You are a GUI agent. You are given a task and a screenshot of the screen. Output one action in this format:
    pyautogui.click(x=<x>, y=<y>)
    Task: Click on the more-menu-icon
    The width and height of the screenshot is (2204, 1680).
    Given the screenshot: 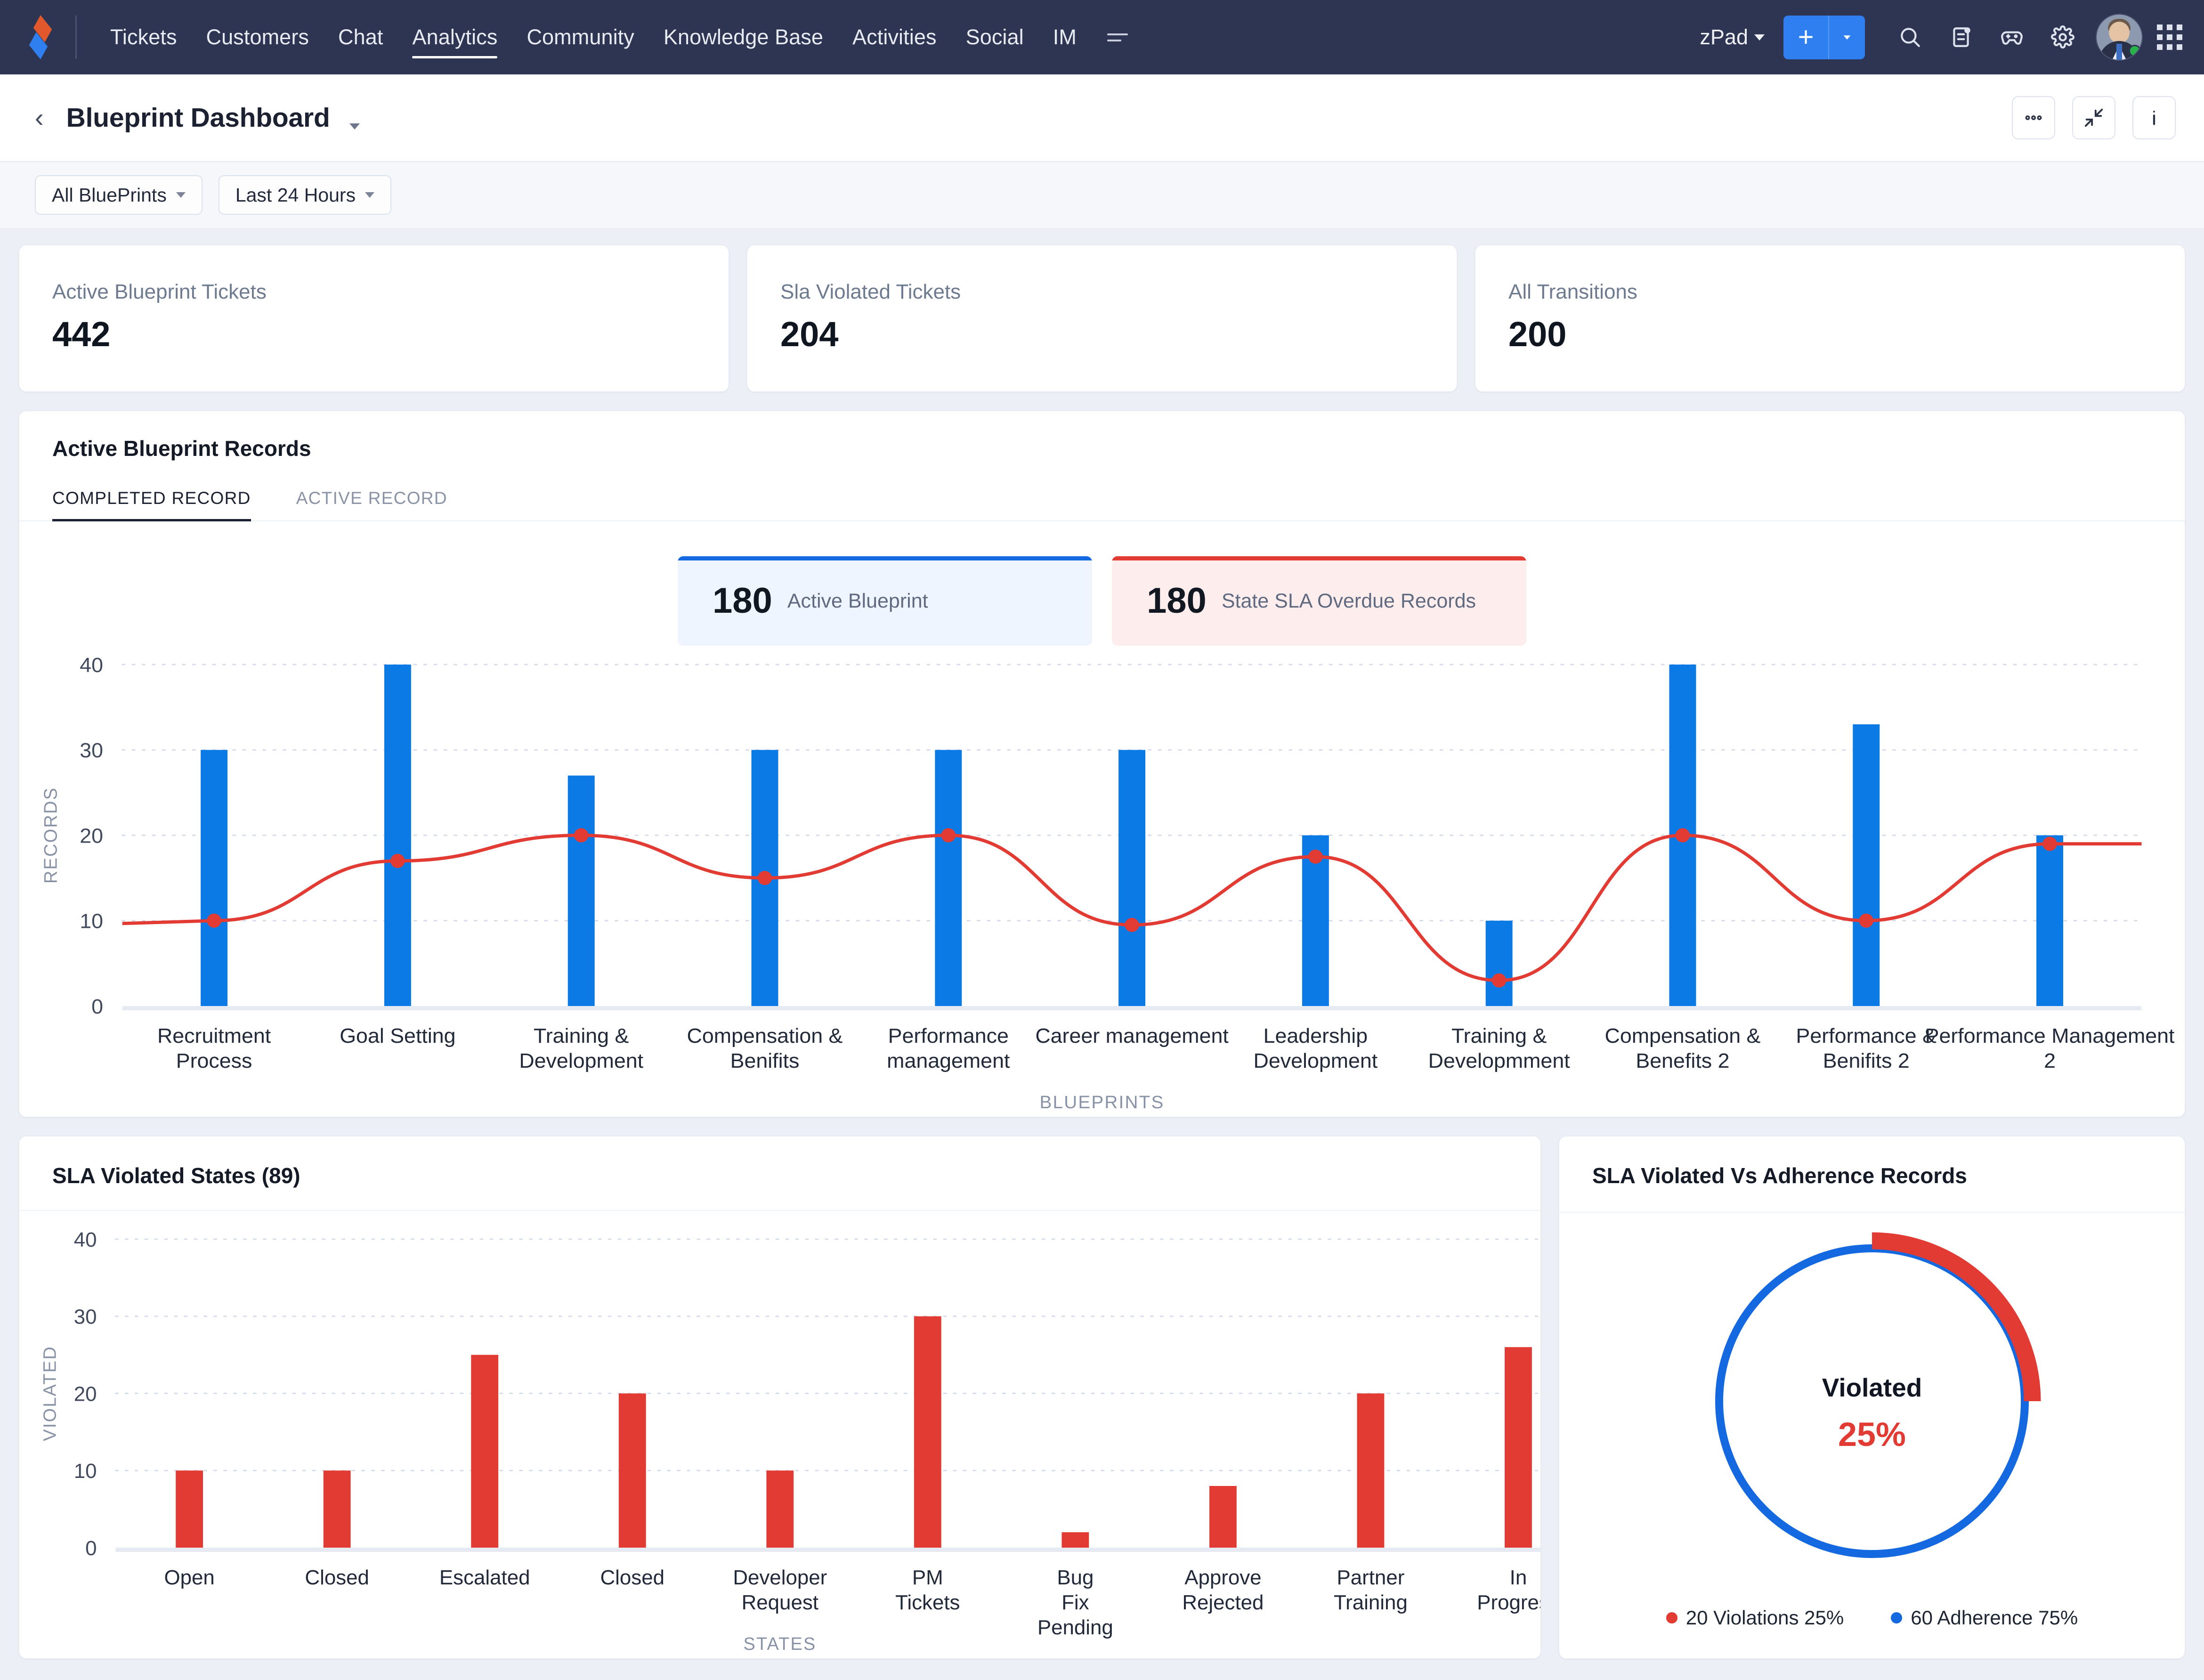 What is the action you would take?
    pyautogui.click(x=1117, y=37)
    